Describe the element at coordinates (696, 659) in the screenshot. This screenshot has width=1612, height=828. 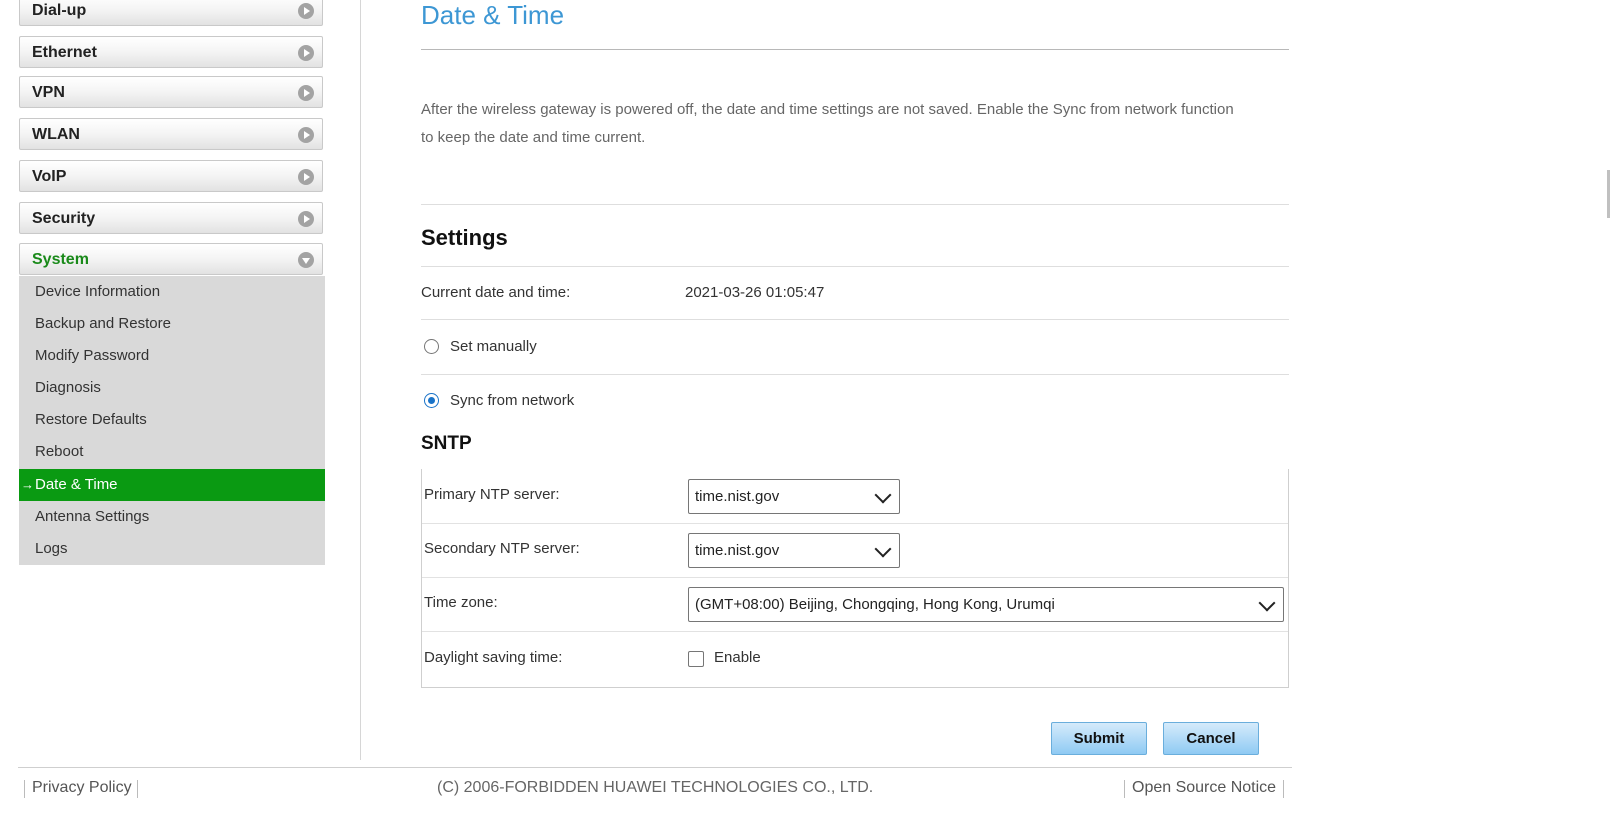
I see `dst-enable-checkbox` at that location.